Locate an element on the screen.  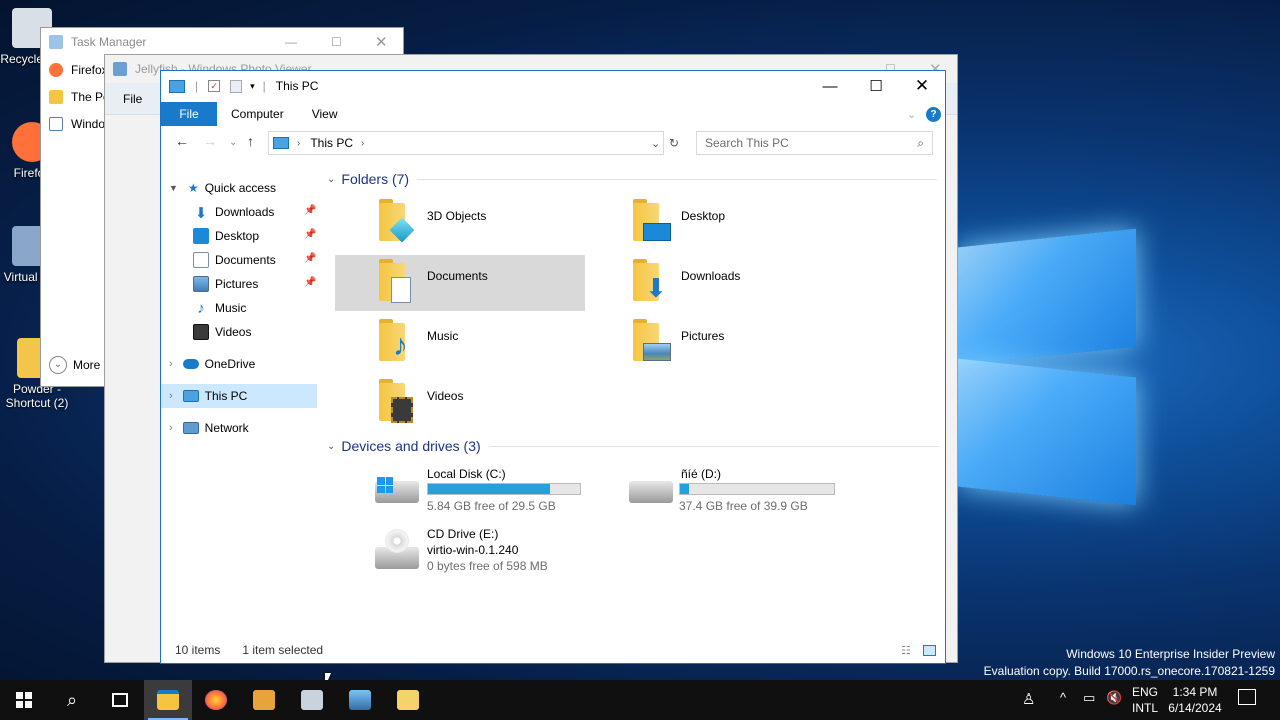
minimize-button: — is located at coordinates (830, 86).